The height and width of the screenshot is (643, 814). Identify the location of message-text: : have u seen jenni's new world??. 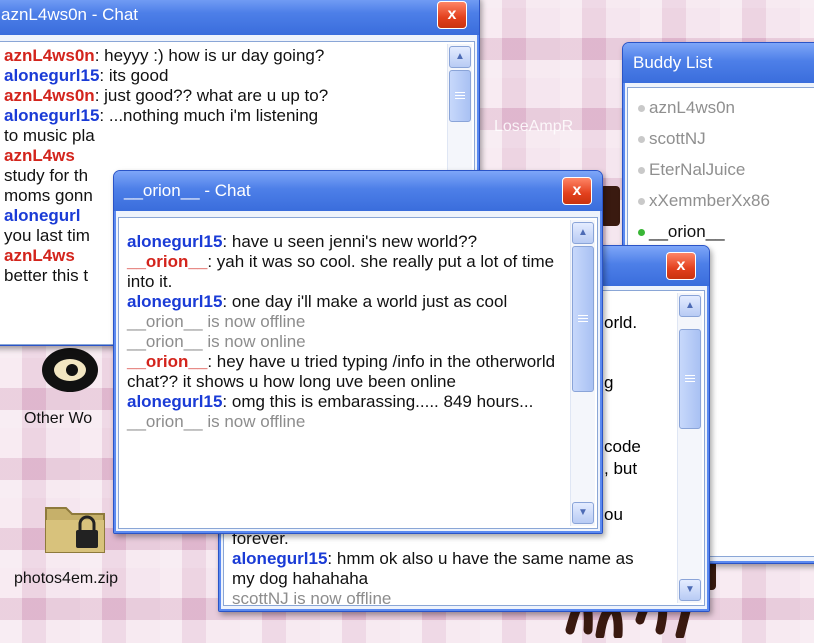
(350, 241).